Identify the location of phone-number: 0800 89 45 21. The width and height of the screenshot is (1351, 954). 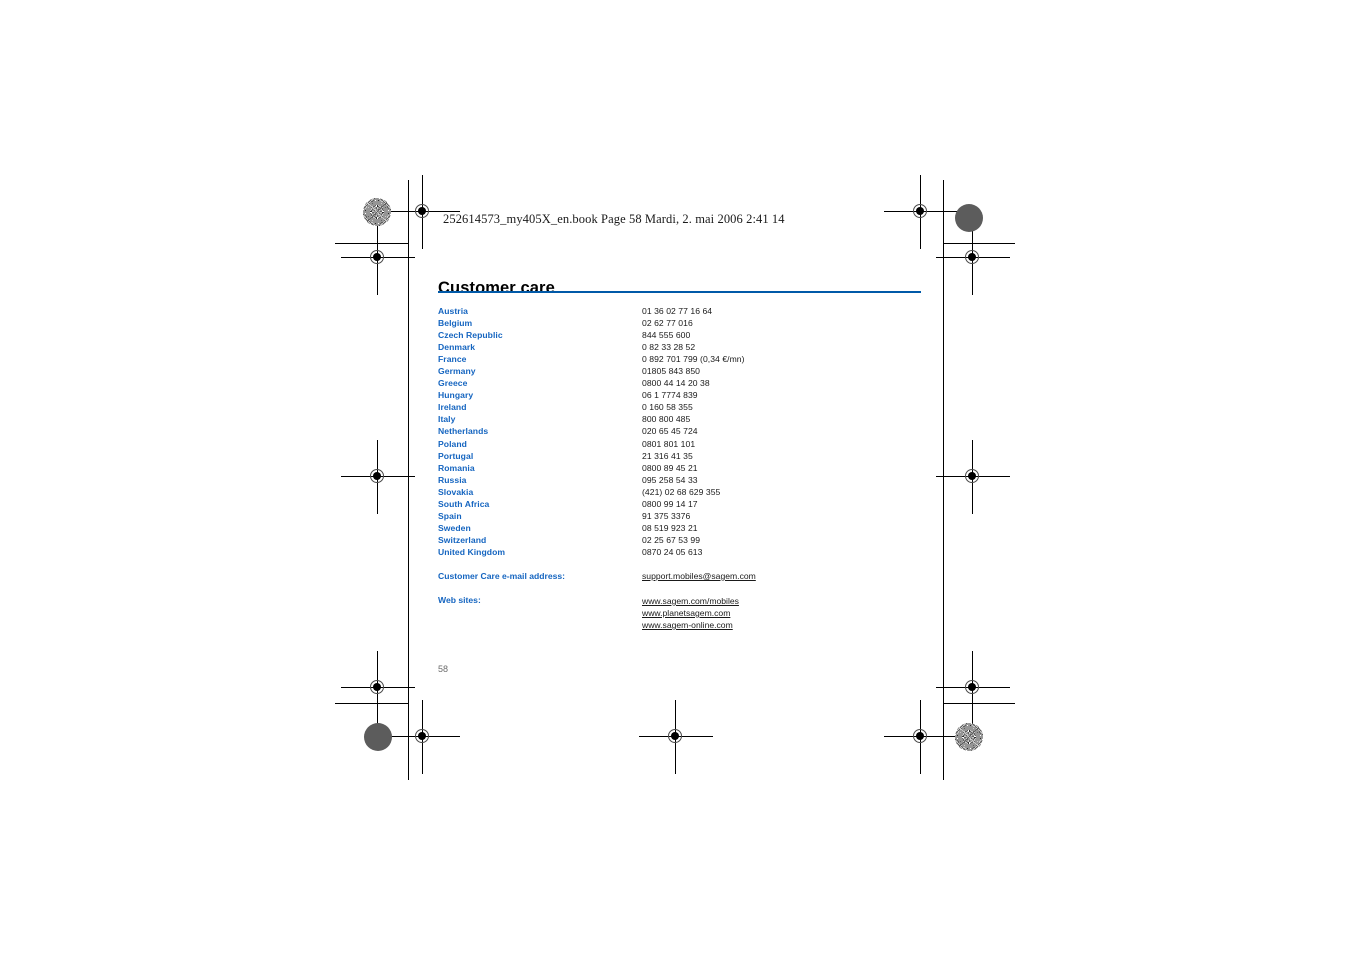
(670, 467).